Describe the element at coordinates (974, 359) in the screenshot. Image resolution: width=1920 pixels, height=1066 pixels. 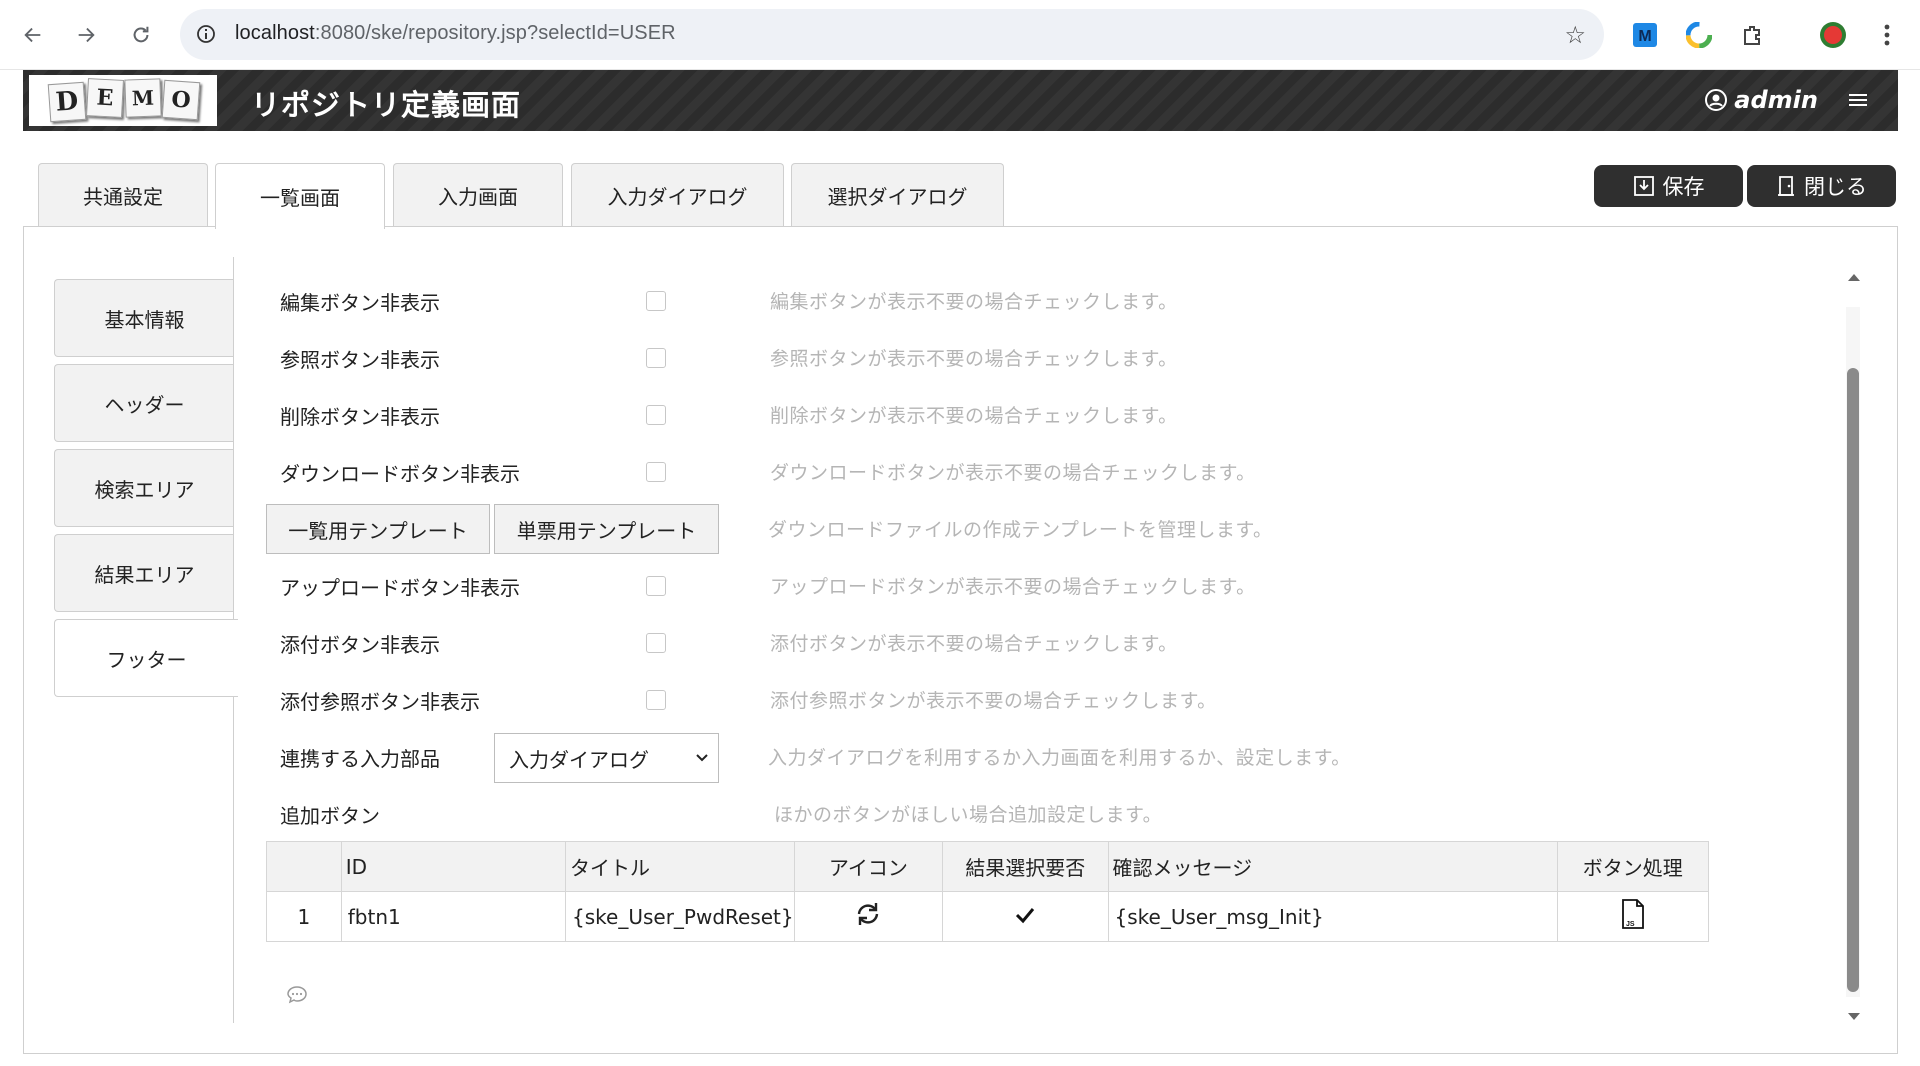
I see `ref-hide-desc: 参照ボタンが表示不要の場合チェックします。` at that location.